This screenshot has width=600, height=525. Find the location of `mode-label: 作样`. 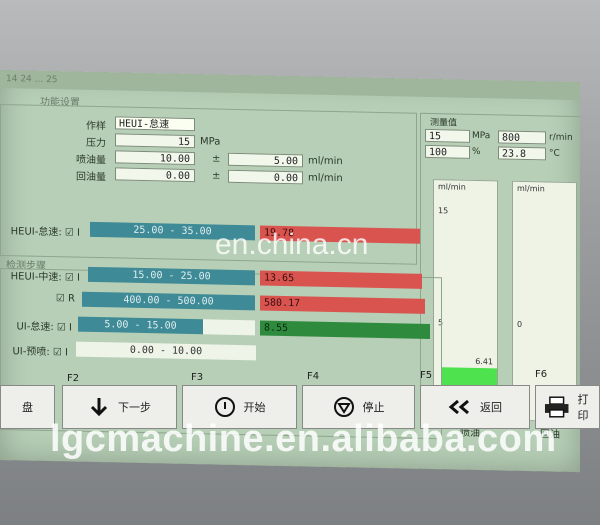

mode-label: 作样 is located at coordinates (96, 126).